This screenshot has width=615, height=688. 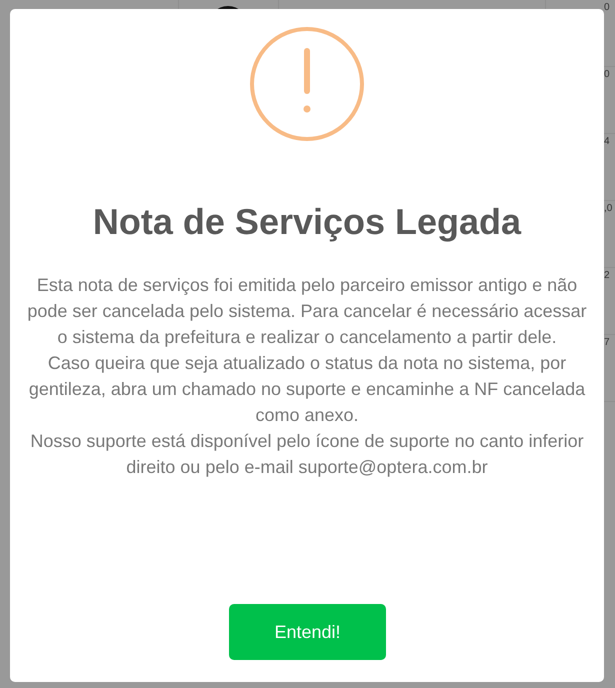 What do you see at coordinates (307, 222) in the screenshot?
I see `dialog-title: Nota de Serviços Legada` at bounding box center [307, 222].